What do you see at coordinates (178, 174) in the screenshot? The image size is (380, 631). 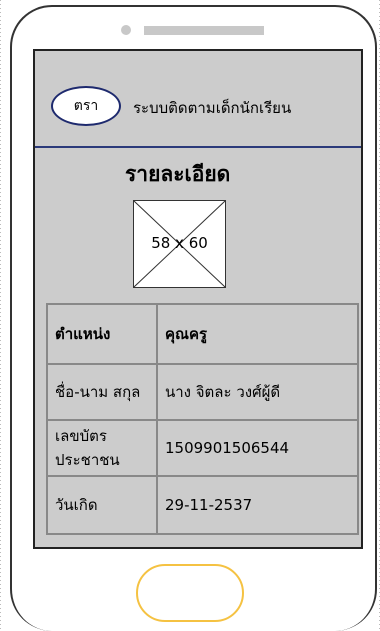 I see `detail-heading: รายละเอียด` at bounding box center [178, 174].